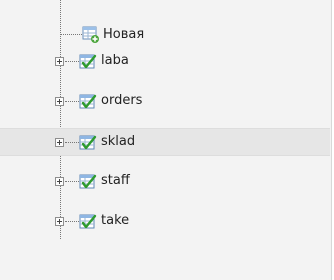  I want to click on tree-item-new: Новая, so click(165, 34).